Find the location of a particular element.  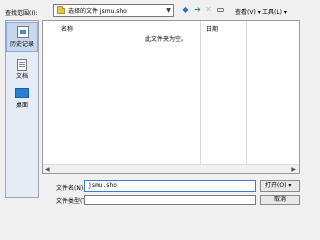

places-item-label: 文档 is located at coordinates (21, 76).